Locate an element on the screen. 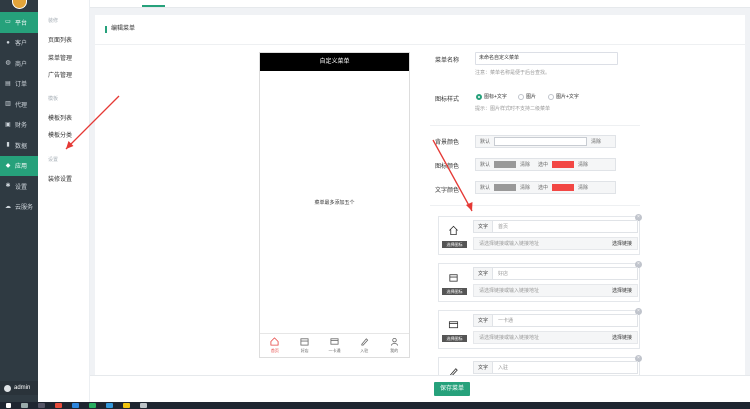 The height and width of the screenshot is (409, 750). text-color-row: 默认 清除 选中 清除 is located at coordinates (545, 187).